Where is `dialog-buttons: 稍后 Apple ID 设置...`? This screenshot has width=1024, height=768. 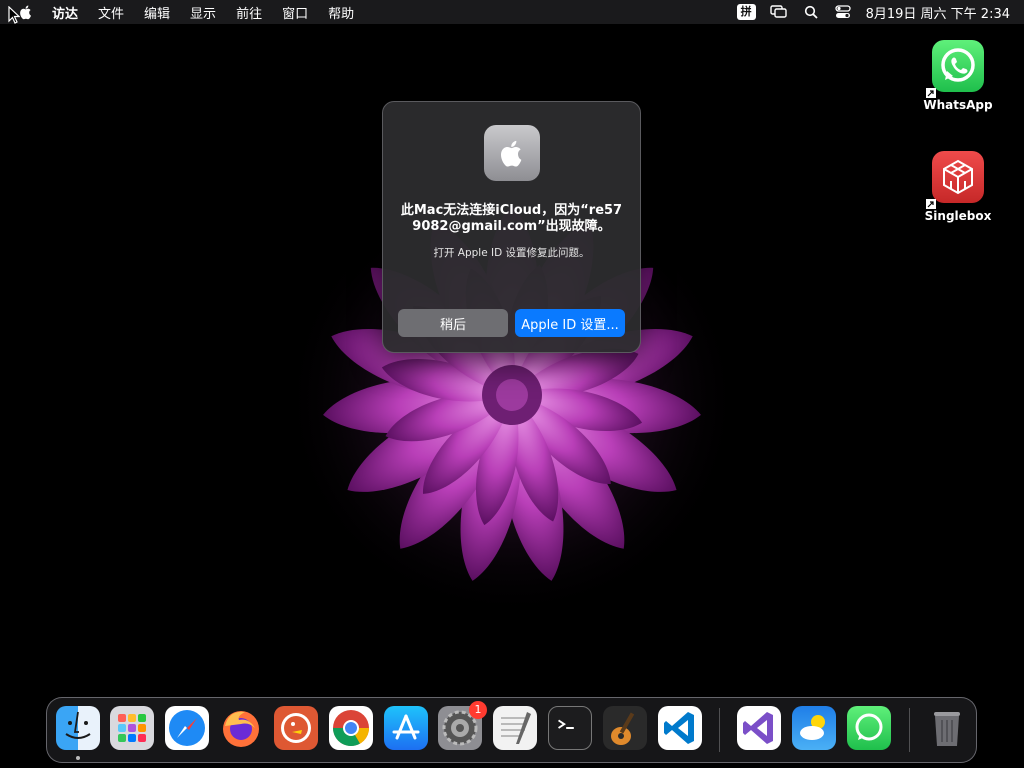
dialog-buttons: 稍后 Apple ID 设置... is located at coordinates (511, 323).